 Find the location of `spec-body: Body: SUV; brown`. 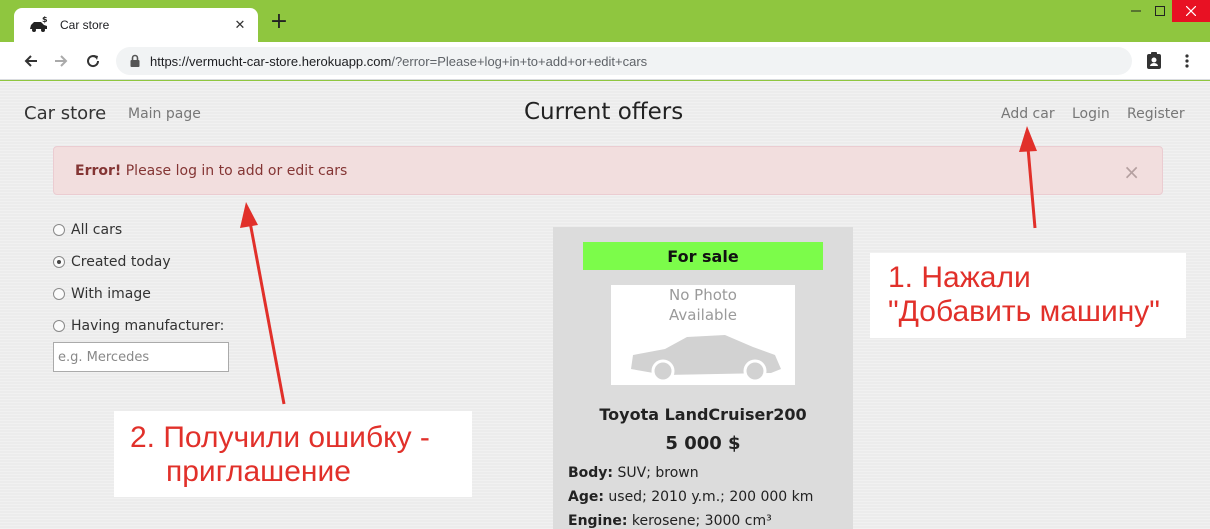

spec-body: Body: SUV; brown is located at coordinates (690, 473).